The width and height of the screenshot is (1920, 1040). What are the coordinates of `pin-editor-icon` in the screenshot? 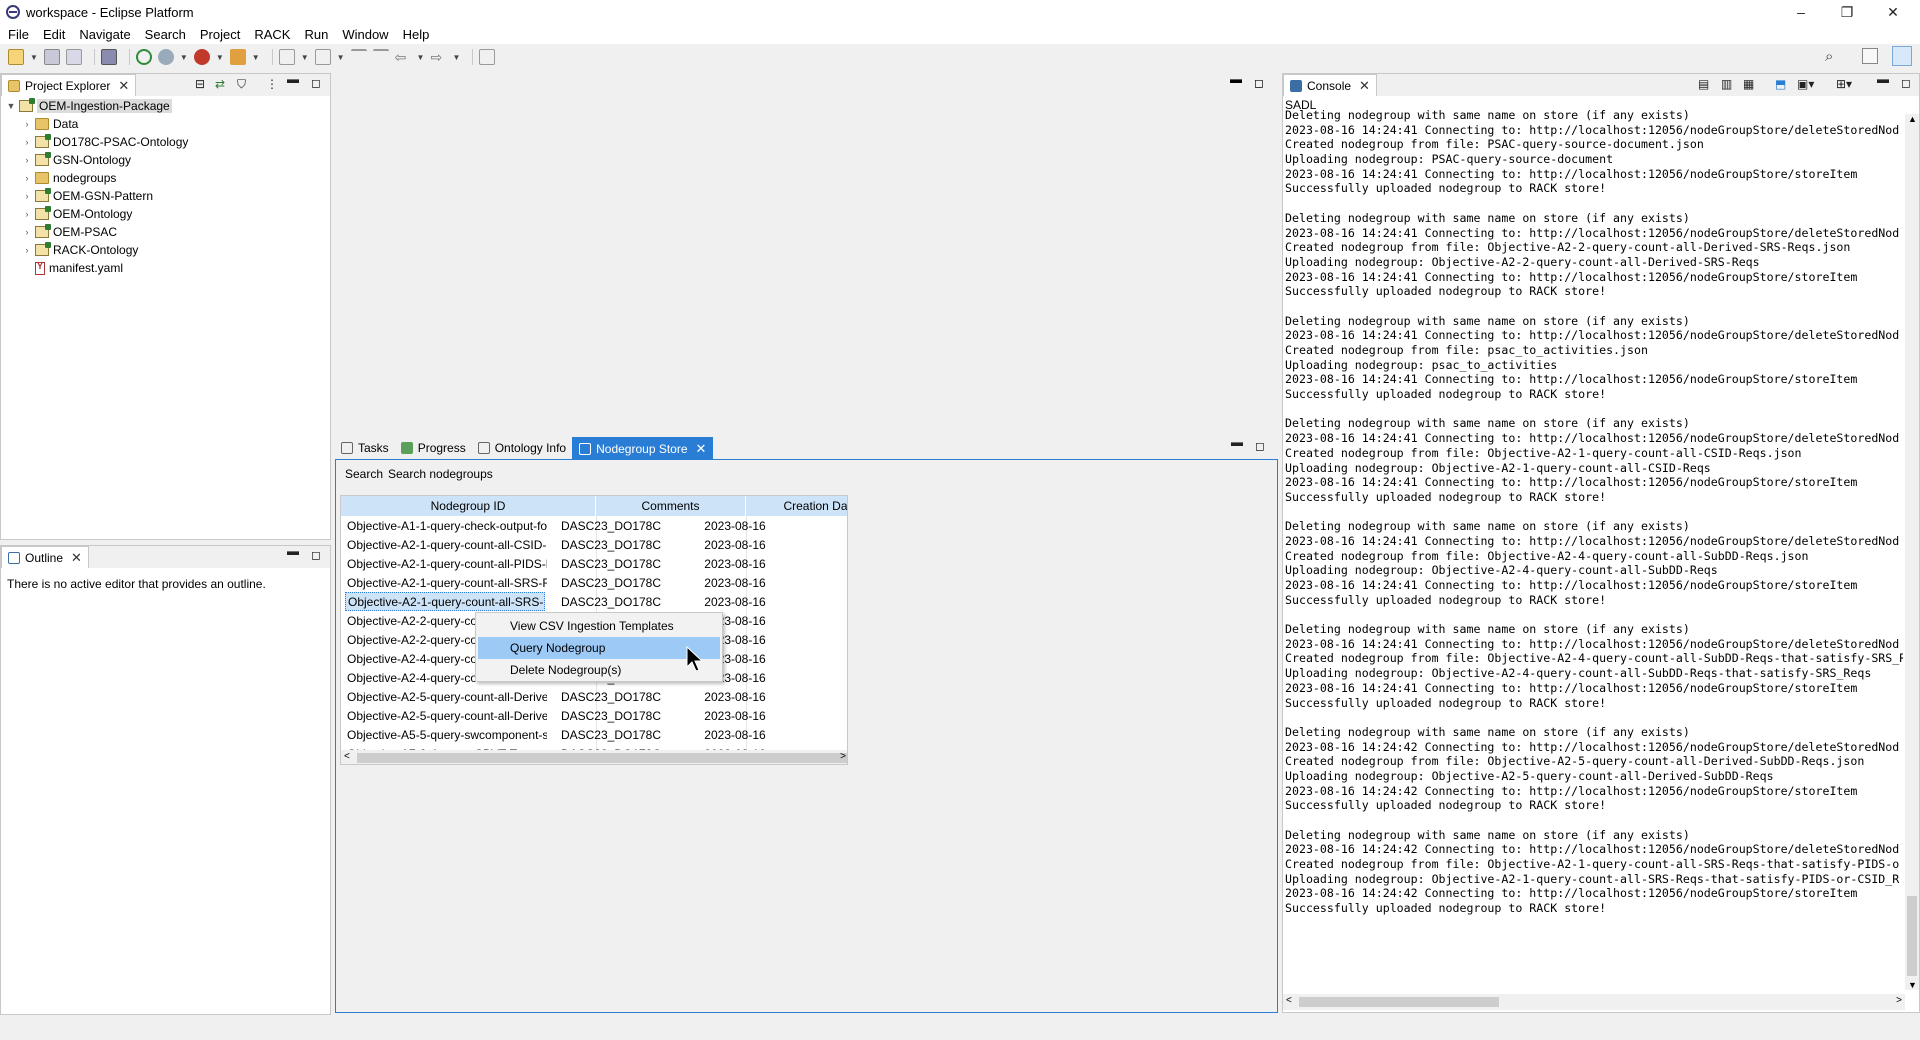 It's located at (487, 57).